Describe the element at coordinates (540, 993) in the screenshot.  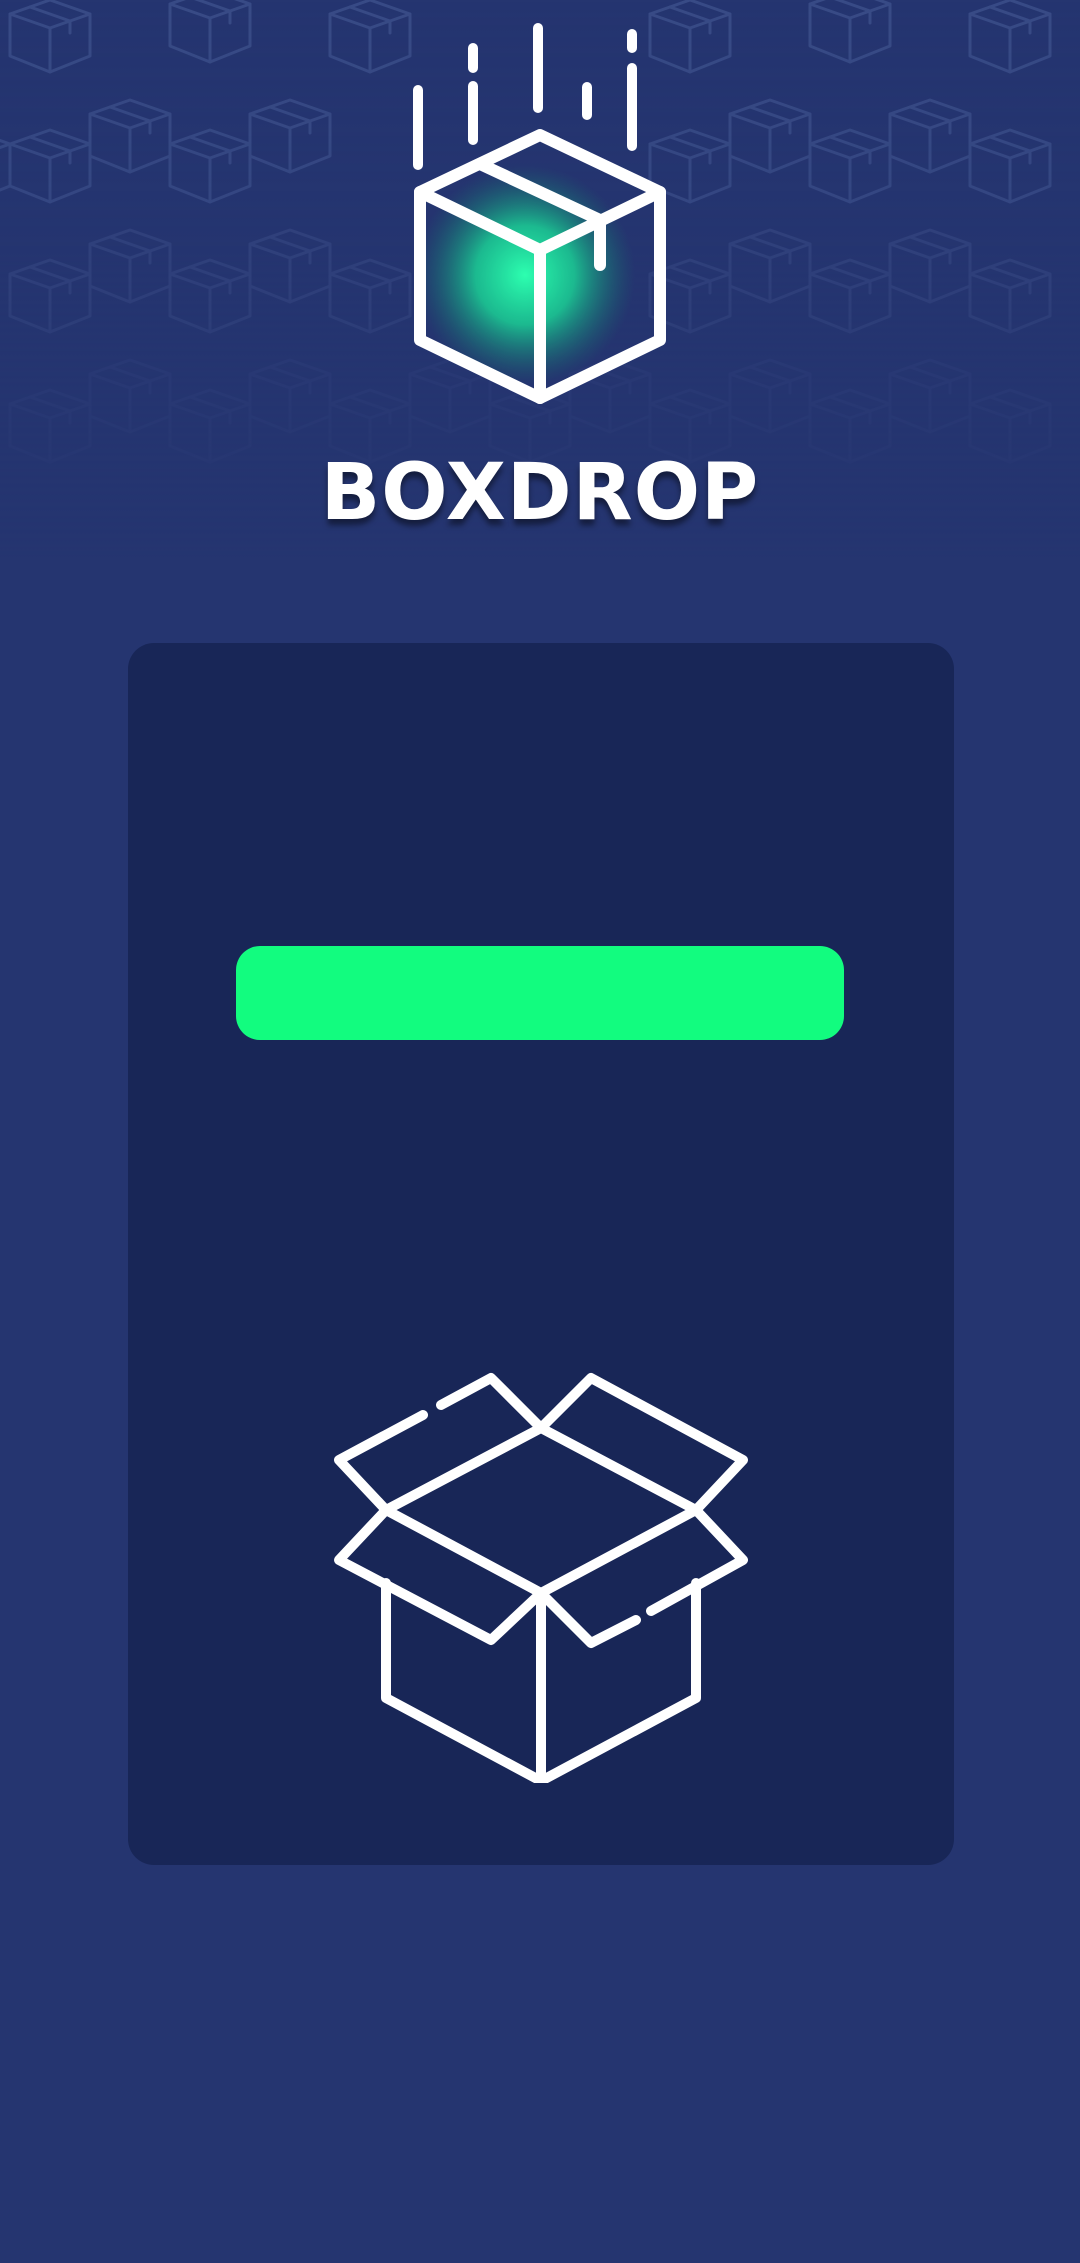
I see `loading-progress-bar` at that location.